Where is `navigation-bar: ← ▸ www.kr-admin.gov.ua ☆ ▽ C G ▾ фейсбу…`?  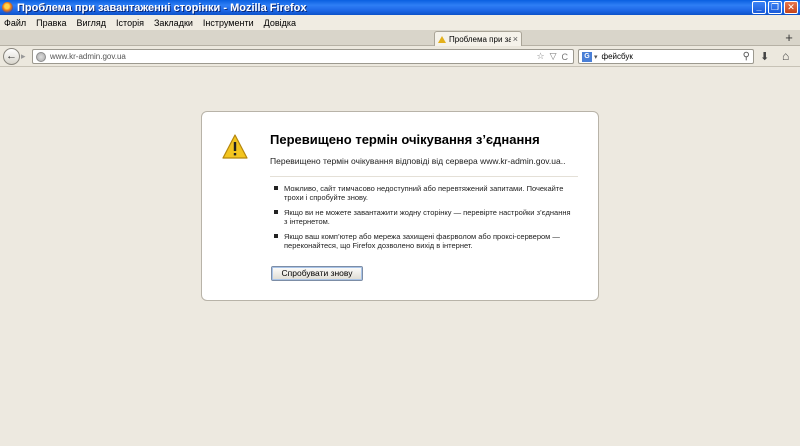
navigation-bar: ← ▸ www.kr-admin.gov.ua ☆ ▽ C G ▾ фейсбу… is located at coordinates (400, 56).